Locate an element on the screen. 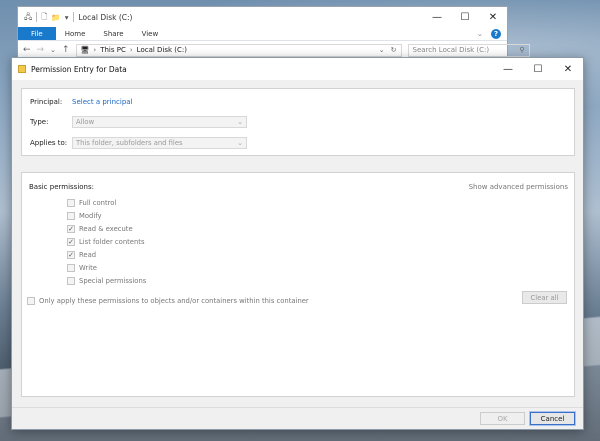  breadcrumb-local-disk: Local Disk (C:) is located at coordinates (162, 50).